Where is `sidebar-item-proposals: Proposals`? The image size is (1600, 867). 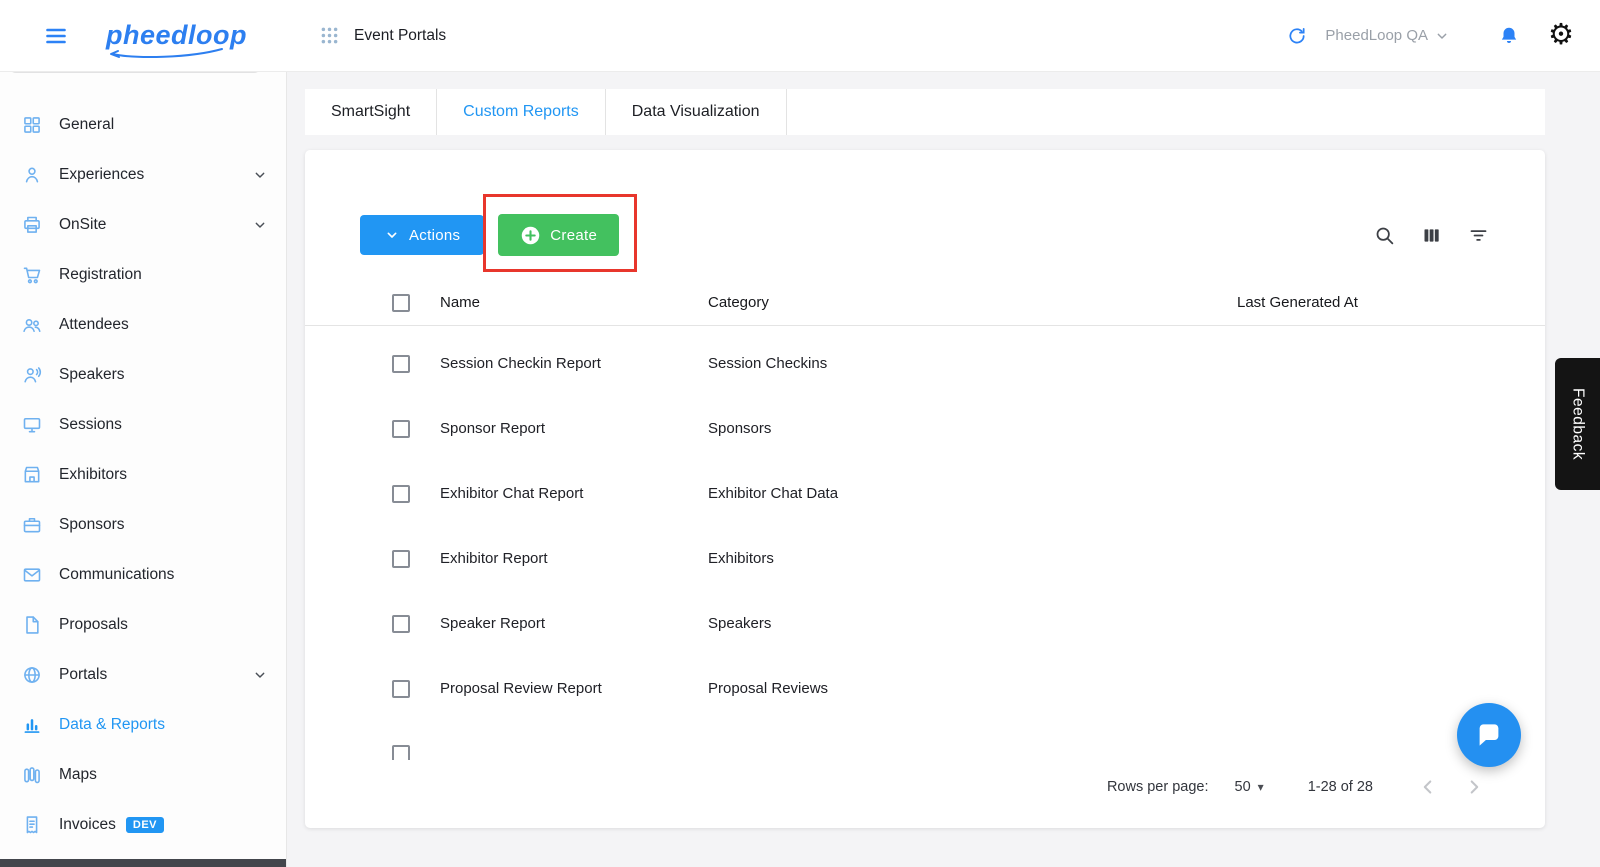
sidebar-item-proposals: Proposals is located at coordinates (143, 625).